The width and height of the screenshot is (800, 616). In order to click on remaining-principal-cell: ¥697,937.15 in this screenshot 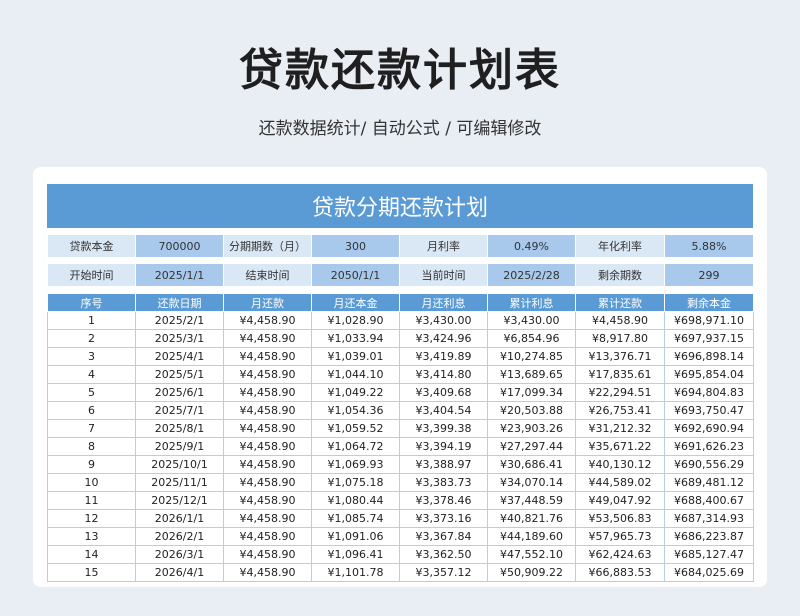, I will do `click(709, 338)`.